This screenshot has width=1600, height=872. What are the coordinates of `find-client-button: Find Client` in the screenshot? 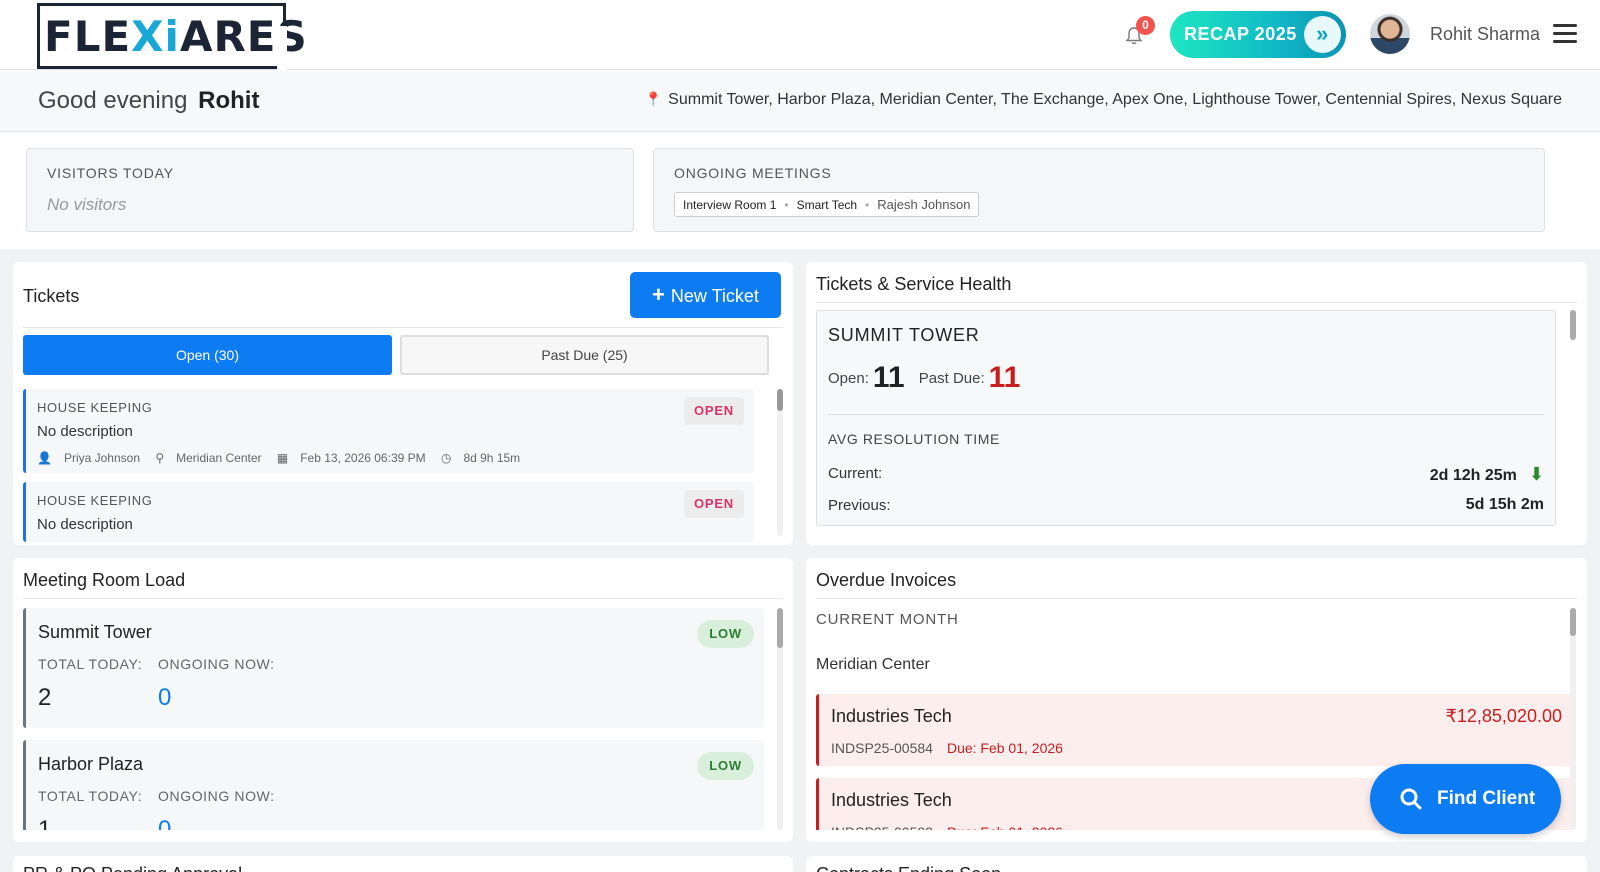 It's located at (1465, 799).